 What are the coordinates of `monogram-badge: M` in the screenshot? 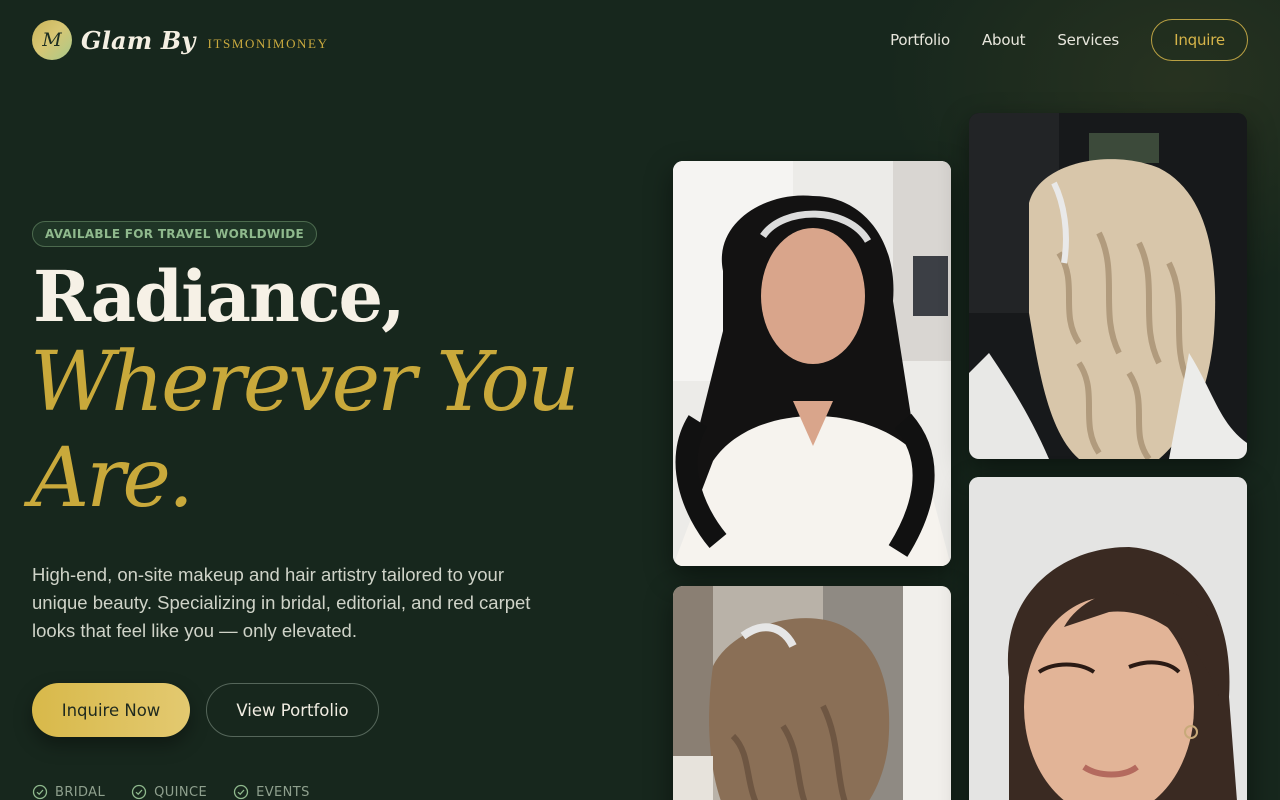 It's located at (52, 40).